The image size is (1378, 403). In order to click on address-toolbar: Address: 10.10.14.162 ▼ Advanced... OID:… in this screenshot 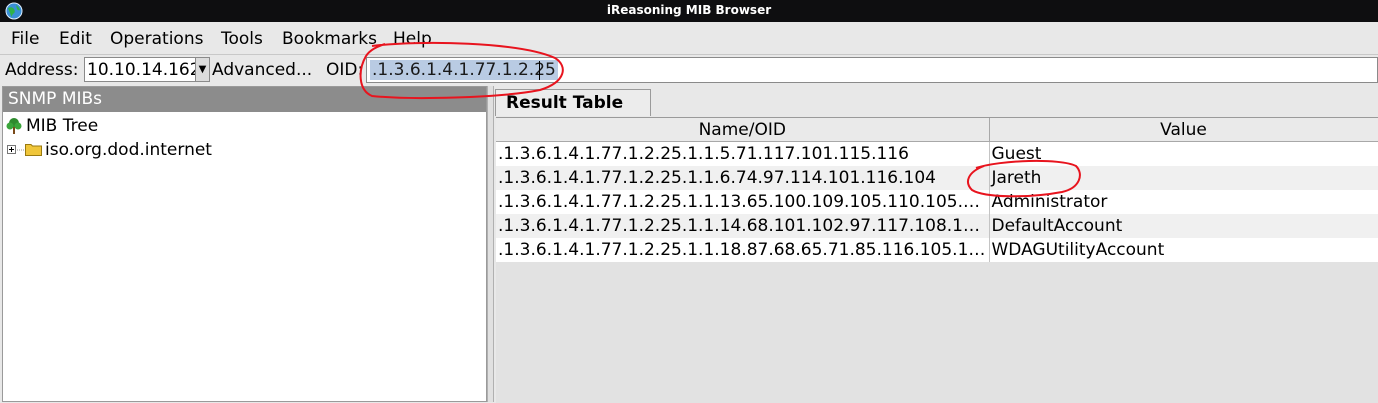, I will do `click(689, 70)`.